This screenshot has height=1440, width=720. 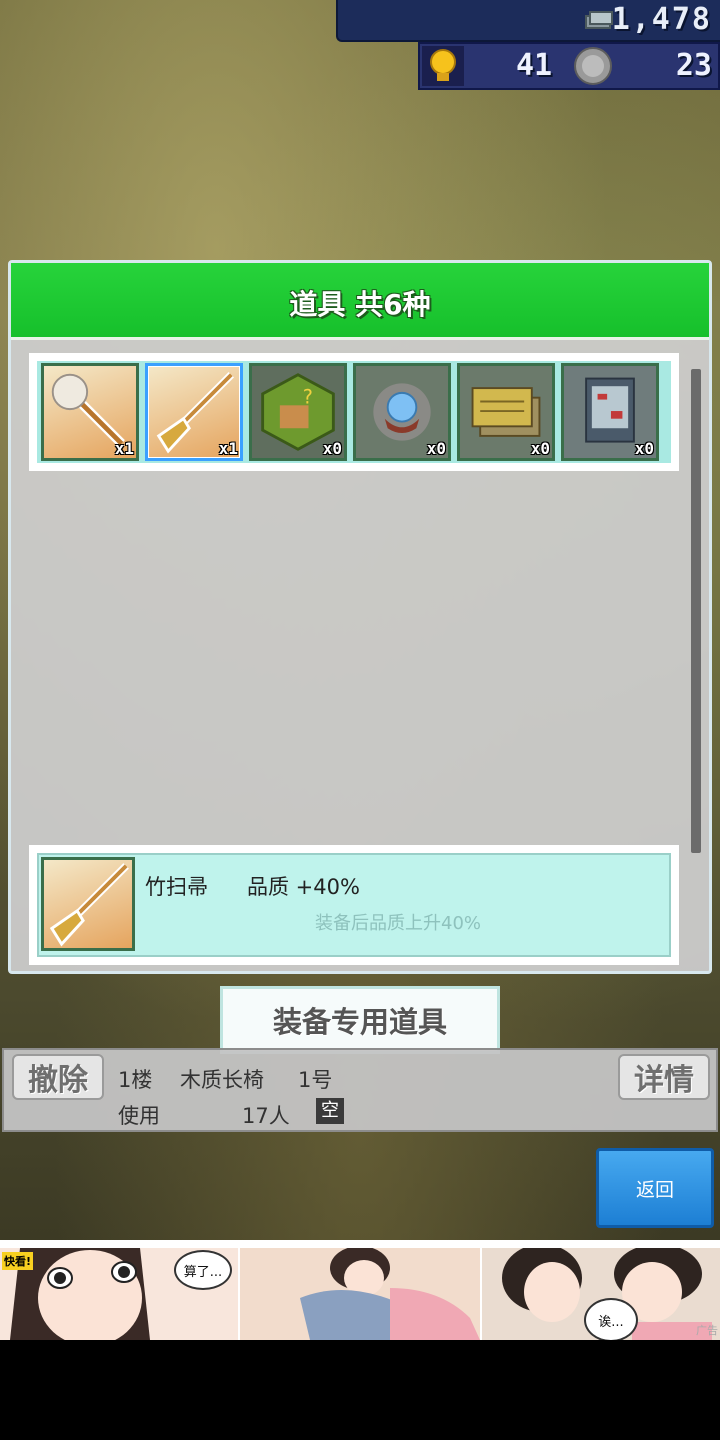 I want to click on ad-tag: 快看!, so click(x=18, y=1261).